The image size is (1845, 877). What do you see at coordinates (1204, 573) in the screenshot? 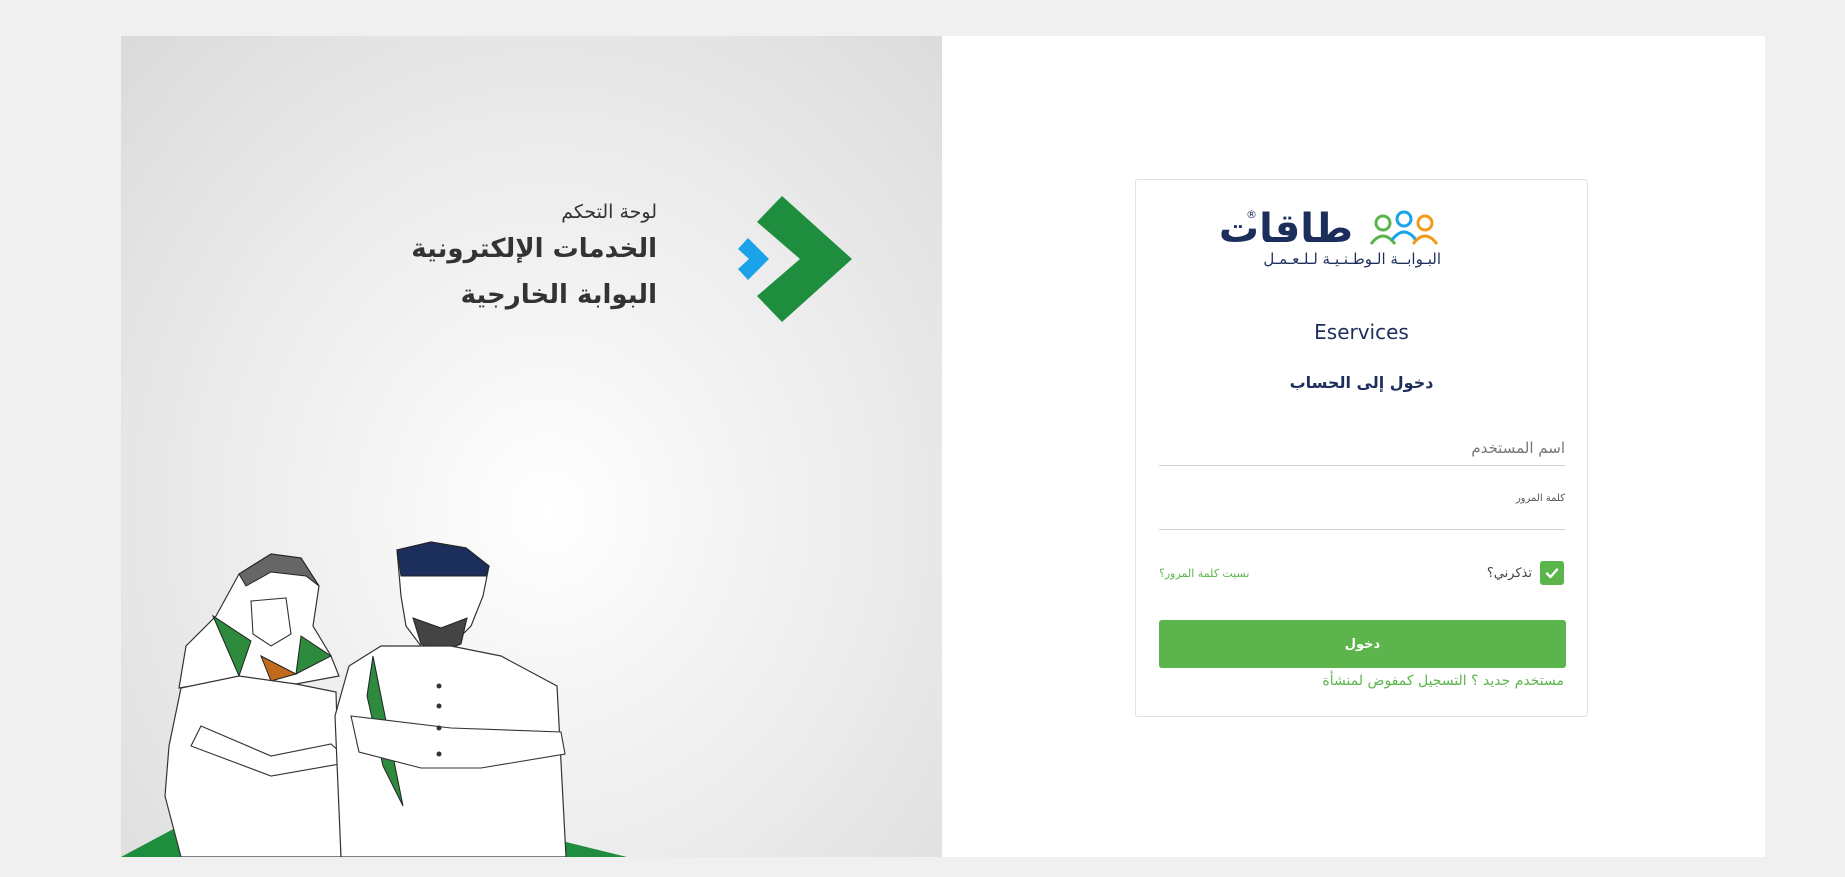
I see `forgot-password-link: نسيت كلمة المرور؟` at bounding box center [1204, 573].